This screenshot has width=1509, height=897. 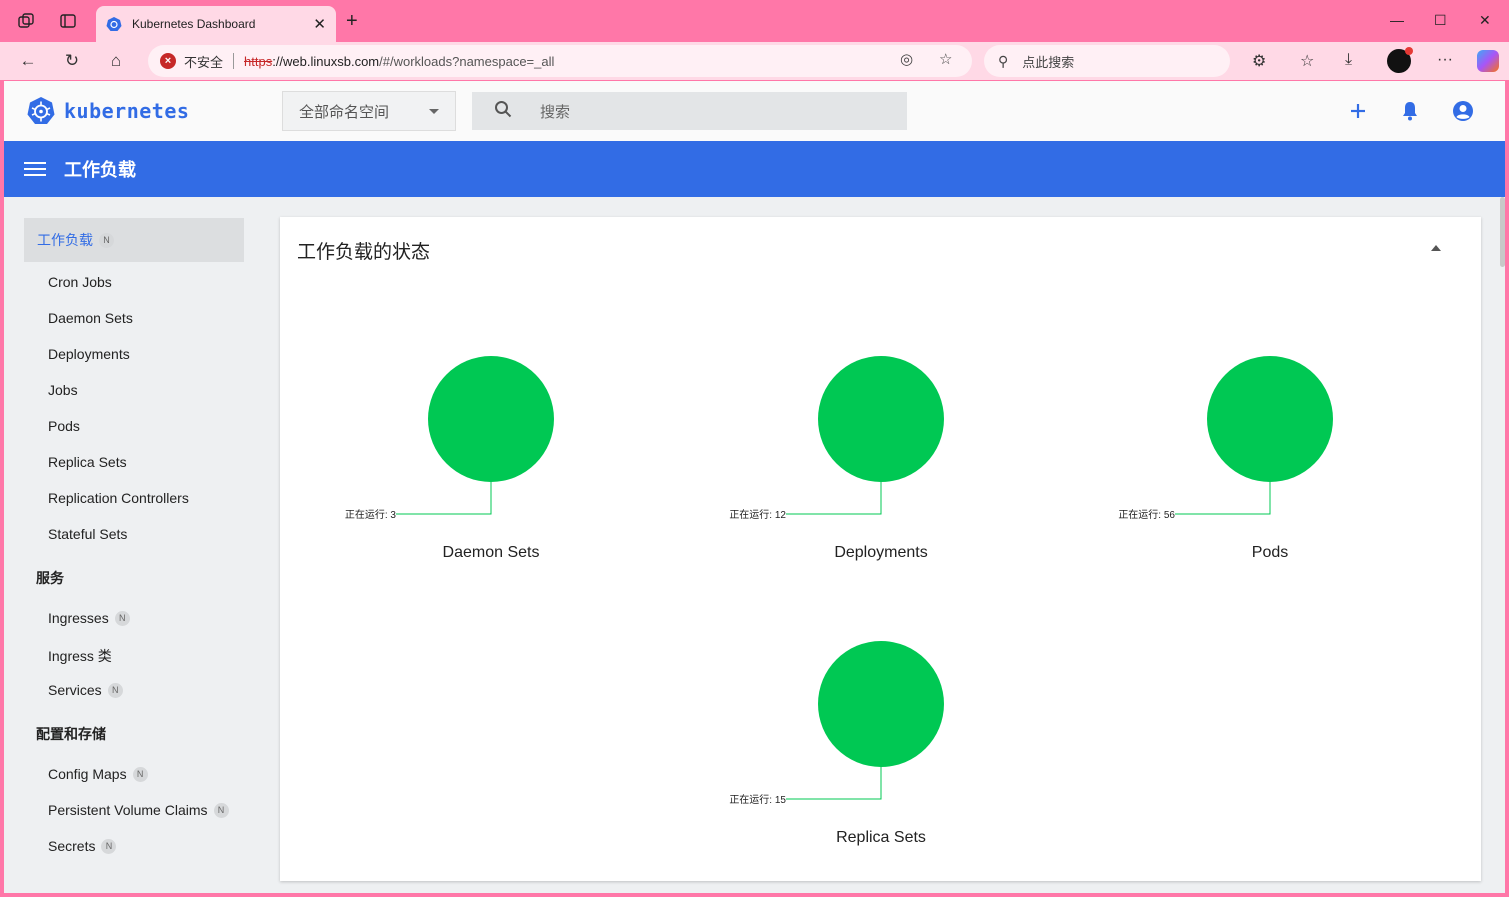 I want to click on favorites-icon: ☆, so click(x=1307, y=61).